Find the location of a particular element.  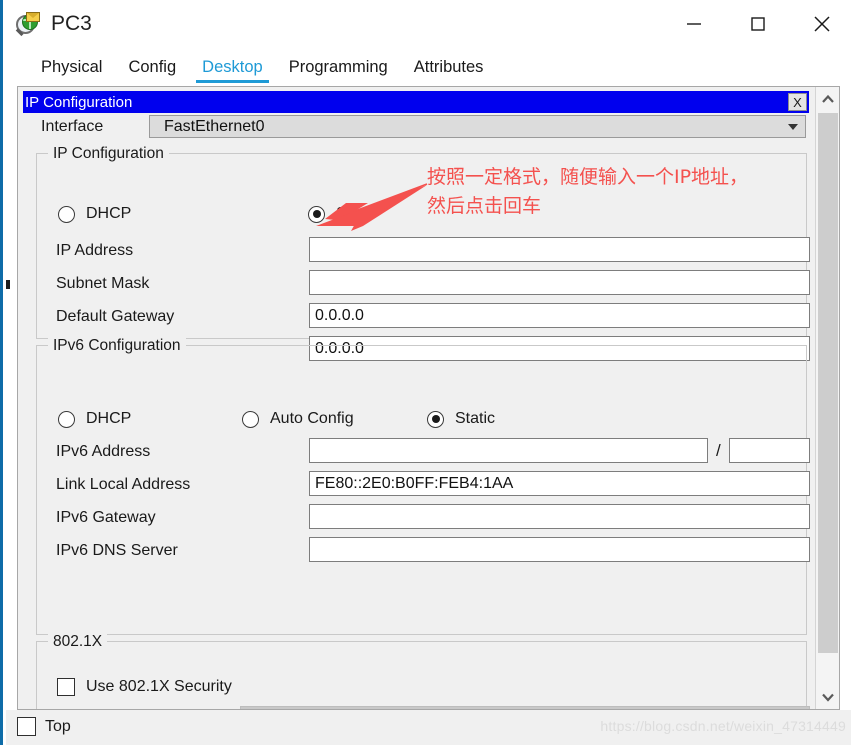

close-icon is located at coordinates (822, 24).